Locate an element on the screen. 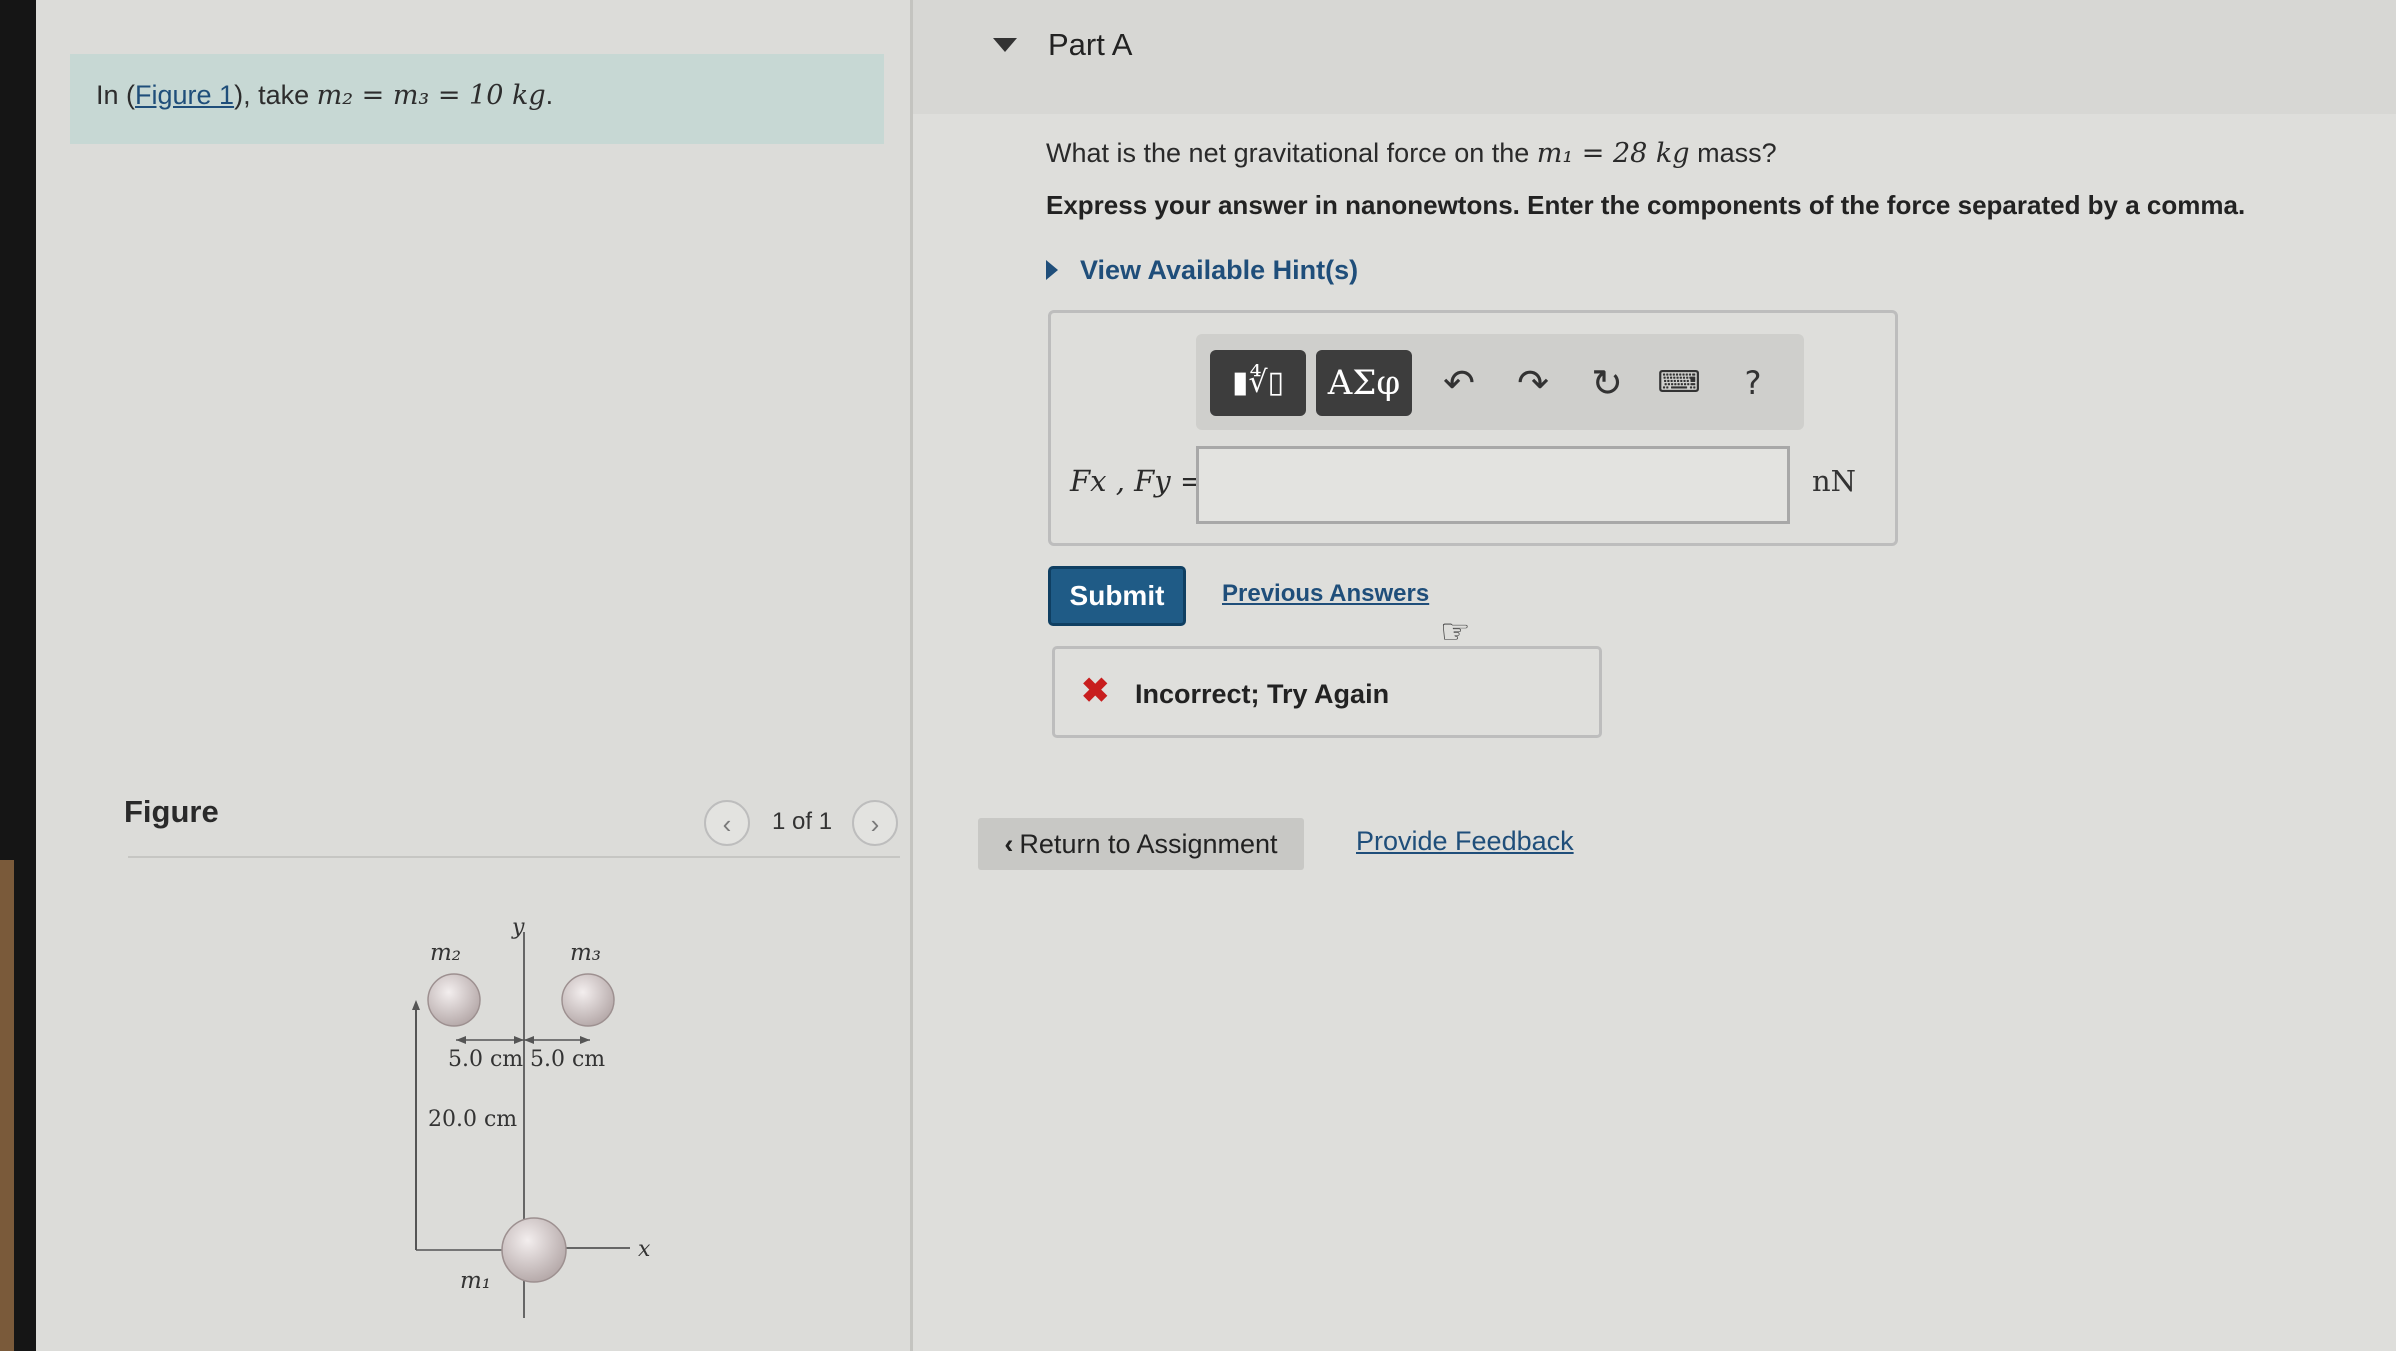 This screenshot has width=2396, height=1351. dimension-arrow-right is located at coordinates (585, 1040).